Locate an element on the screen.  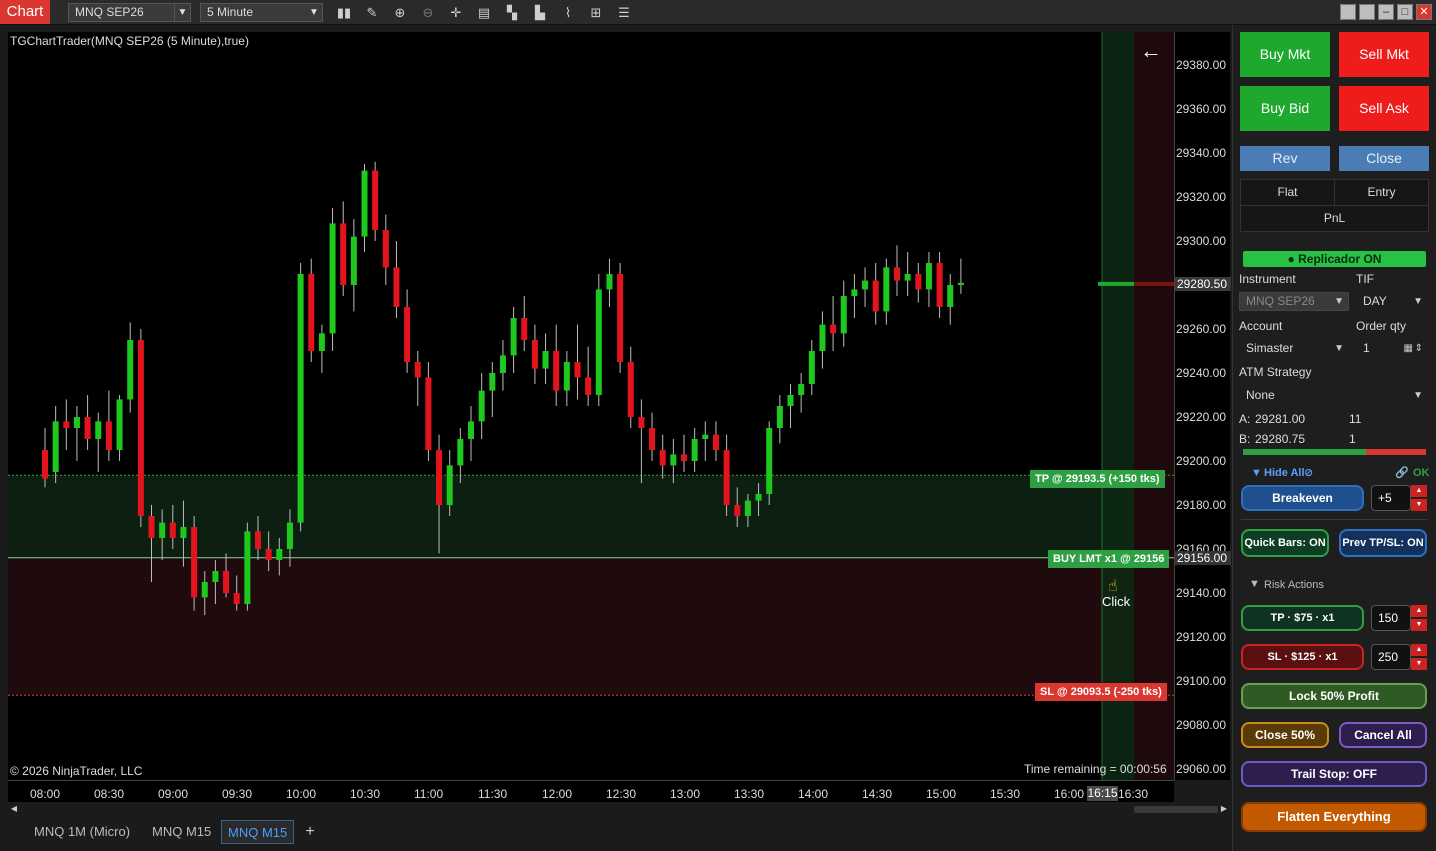
buy-market-button: Buy Mkt is located at coordinates (1285, 54).